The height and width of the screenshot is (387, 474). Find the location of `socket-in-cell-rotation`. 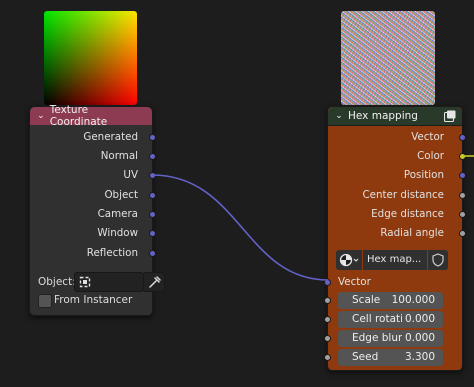

socket-in-cell-rotation is located at coordinates (327, 319).